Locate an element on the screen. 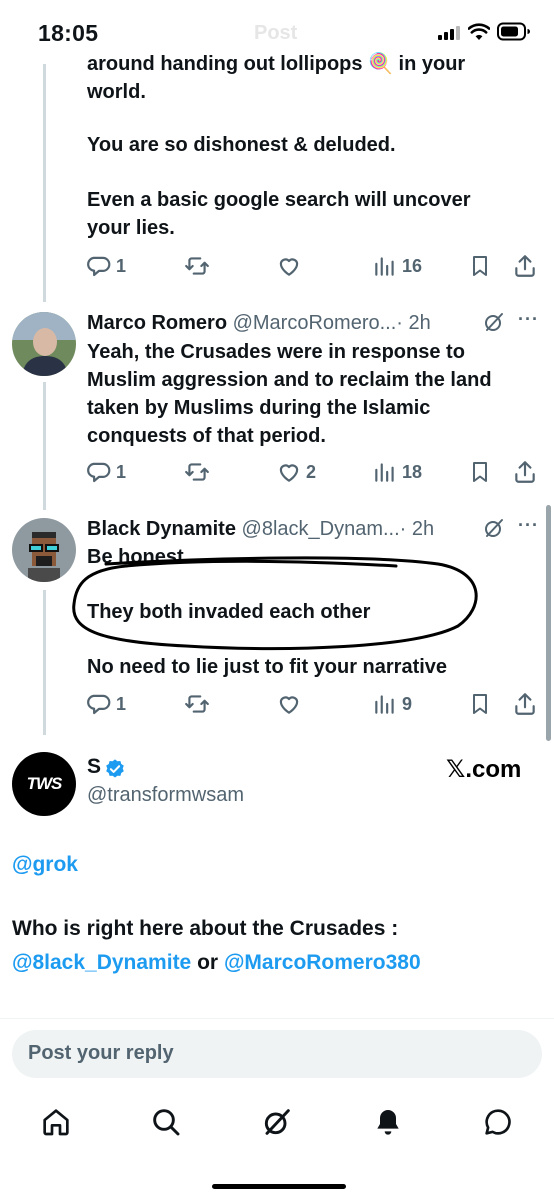 This screenshot has width=554, height=1199. mention-connector: or is located at coordinates (208, 962).